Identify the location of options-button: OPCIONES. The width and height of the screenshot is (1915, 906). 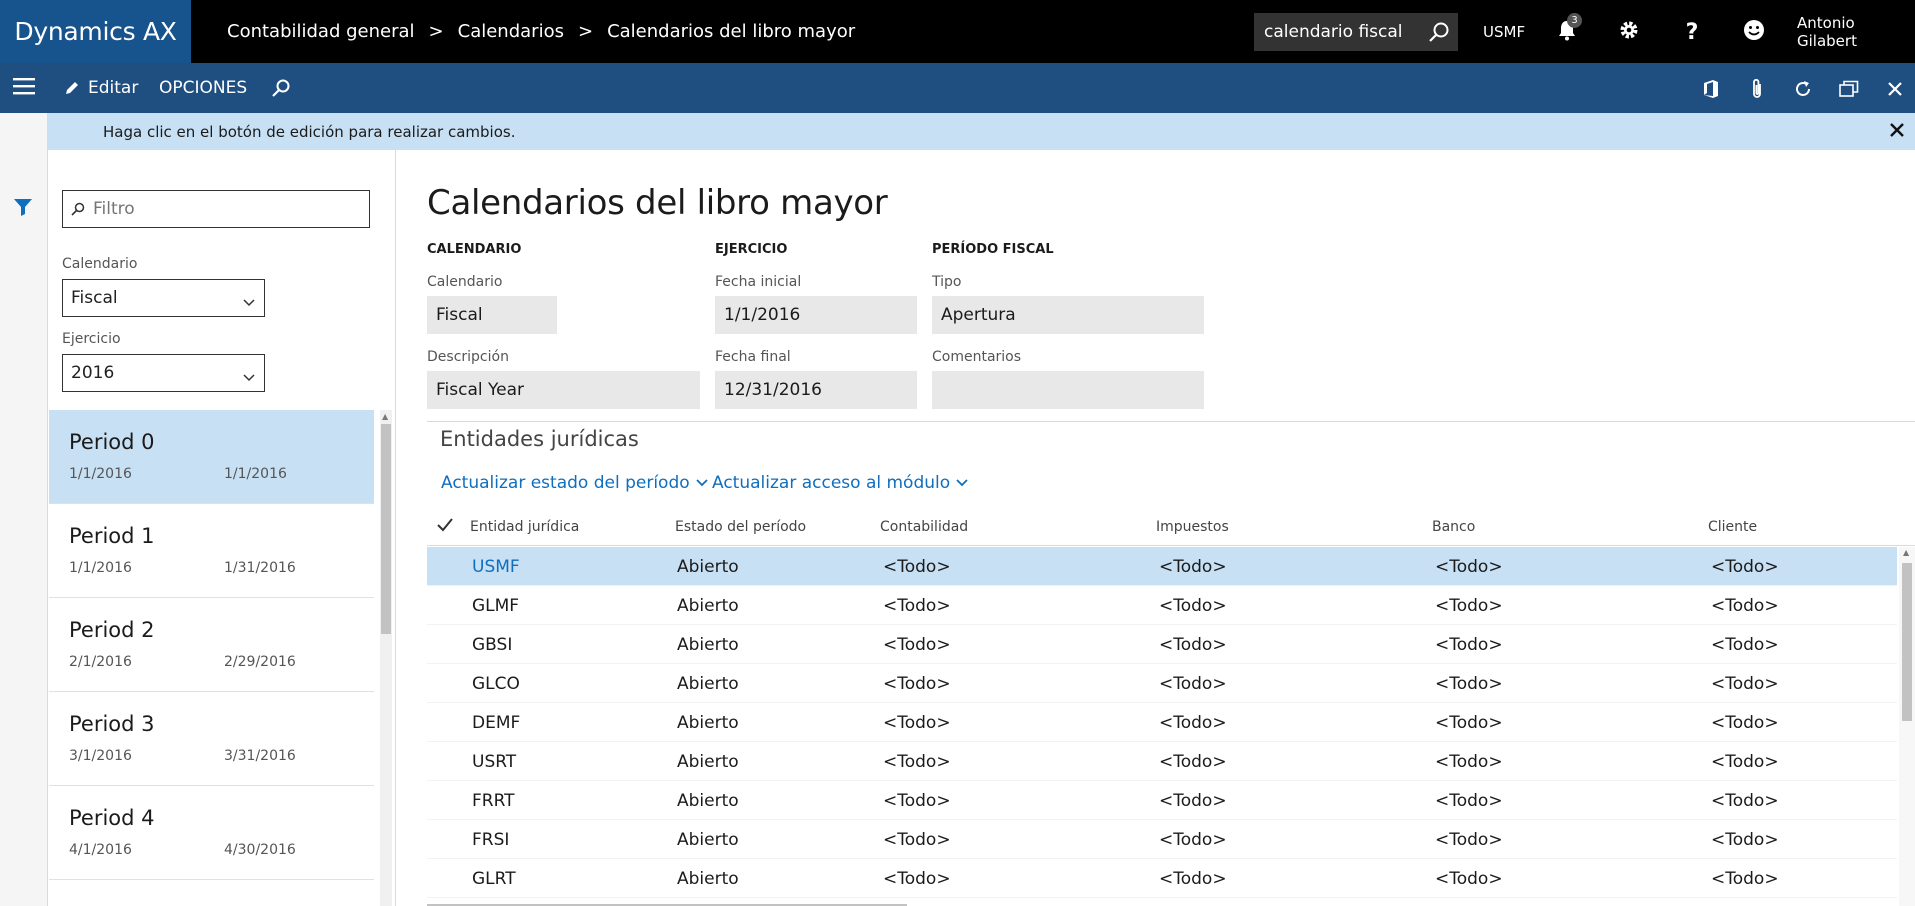
(203, 88).